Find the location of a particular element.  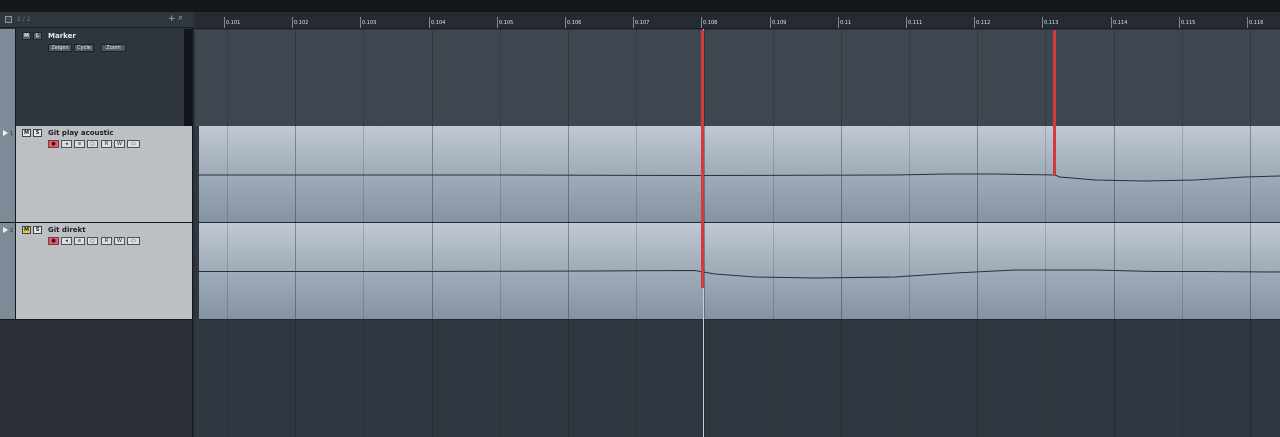

marker-show-button: Zeigen is located at coordinates (60, 48).